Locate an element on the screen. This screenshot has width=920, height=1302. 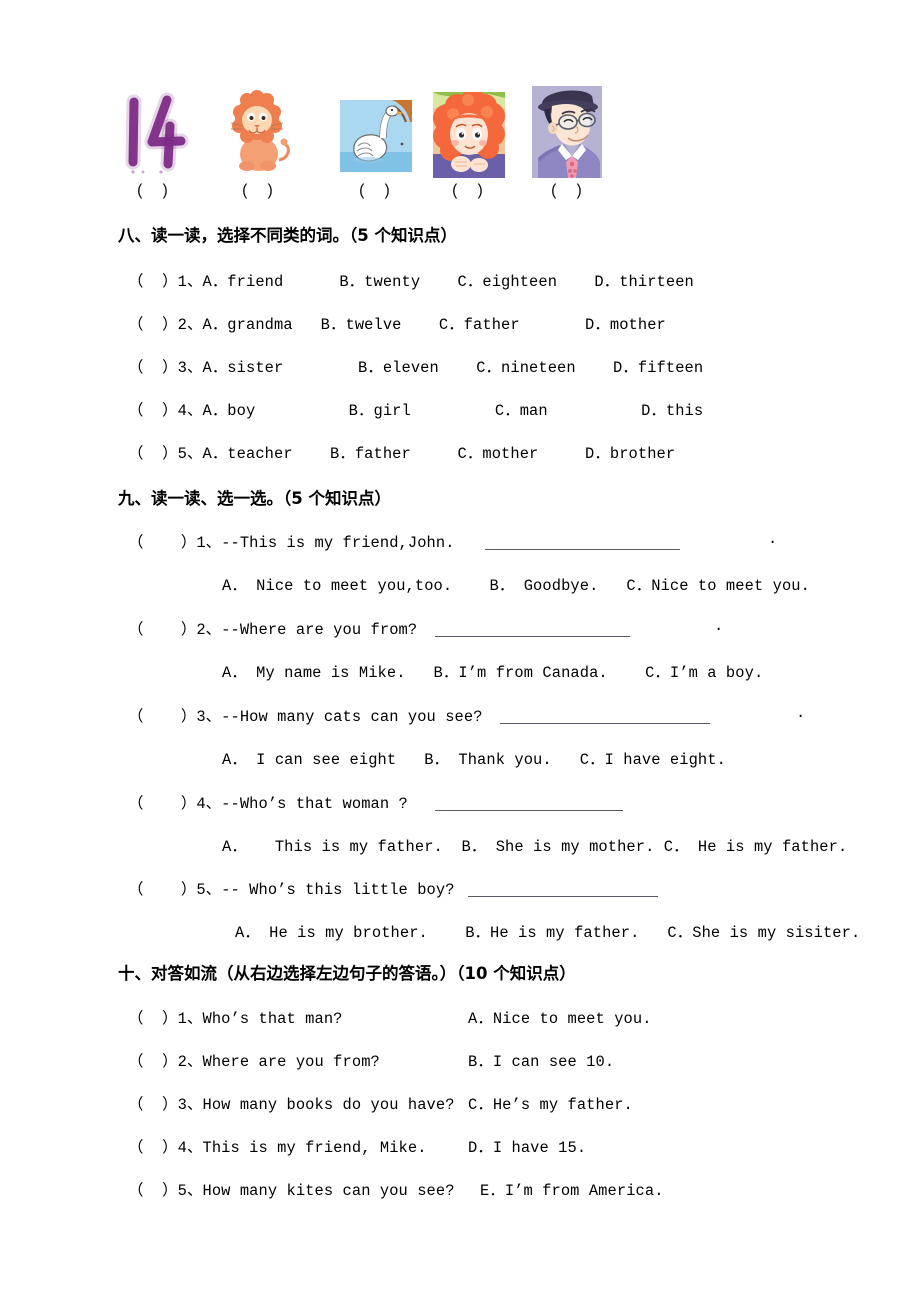
number-14-strokes is located at coordinates (157, 133).